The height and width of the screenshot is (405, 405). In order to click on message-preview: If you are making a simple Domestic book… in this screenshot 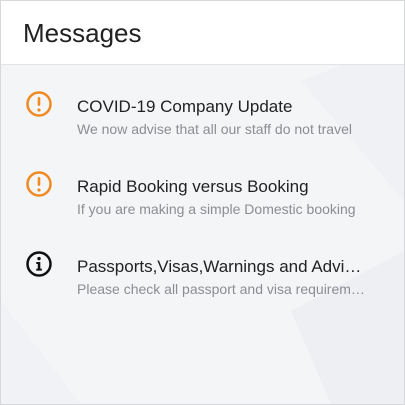, I will do `click(216, 209)`.